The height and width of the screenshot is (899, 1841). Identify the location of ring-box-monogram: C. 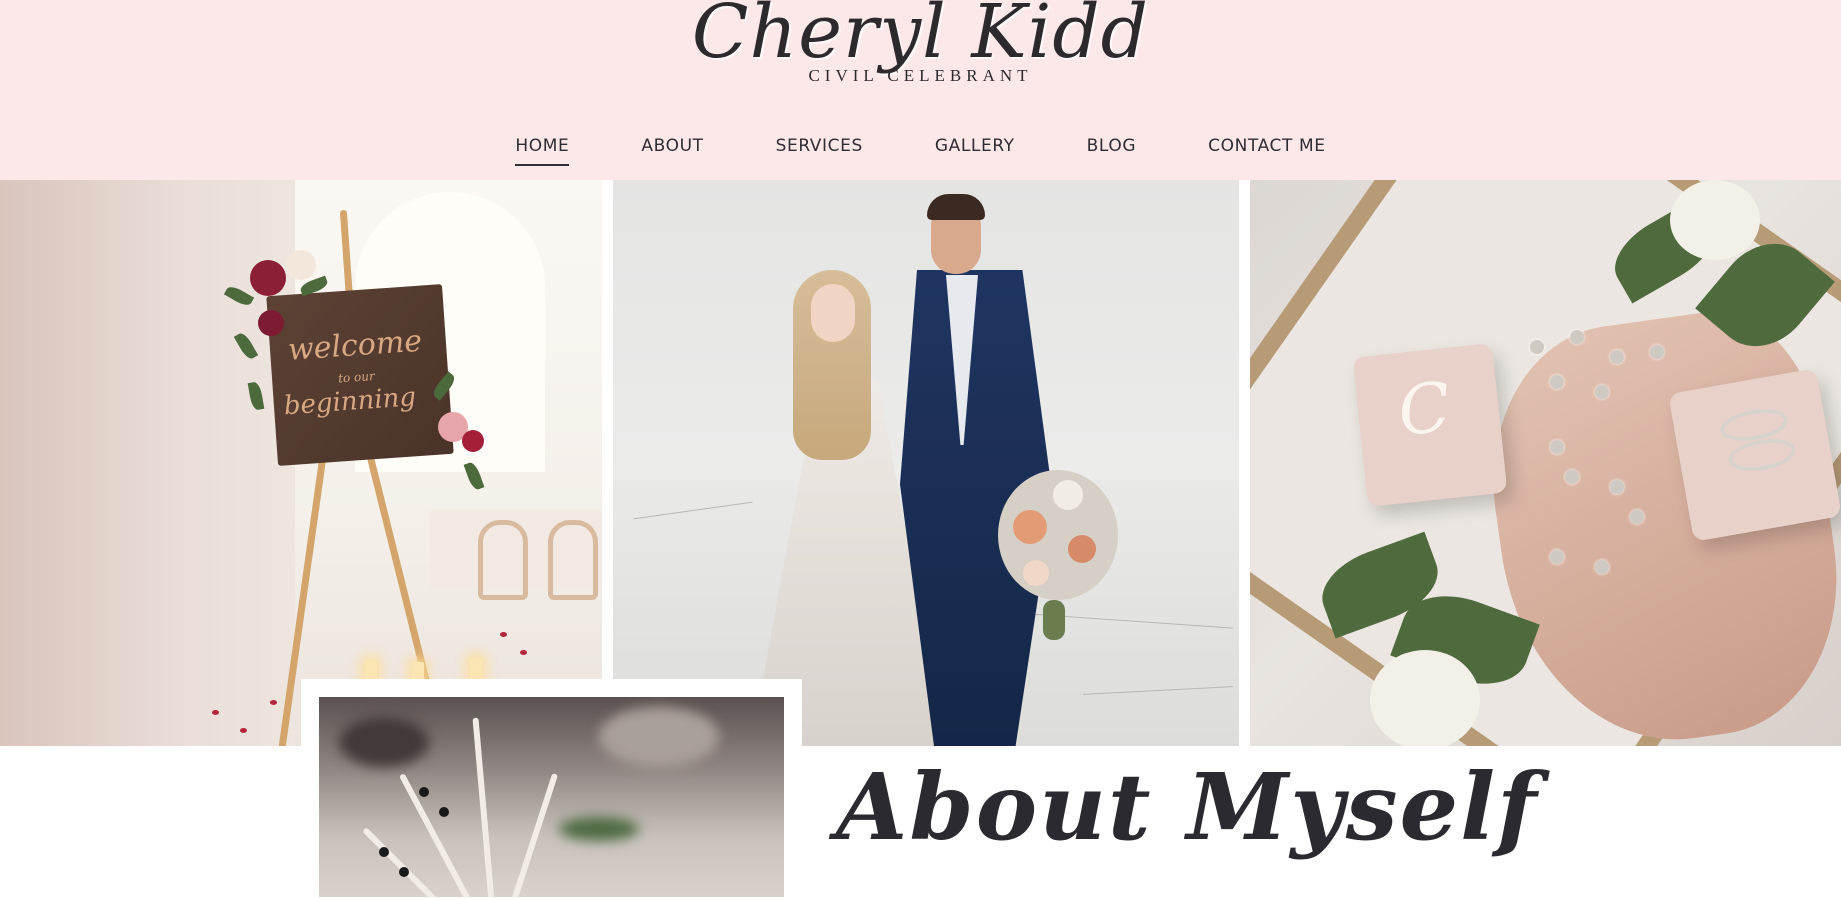
(1430, 425).